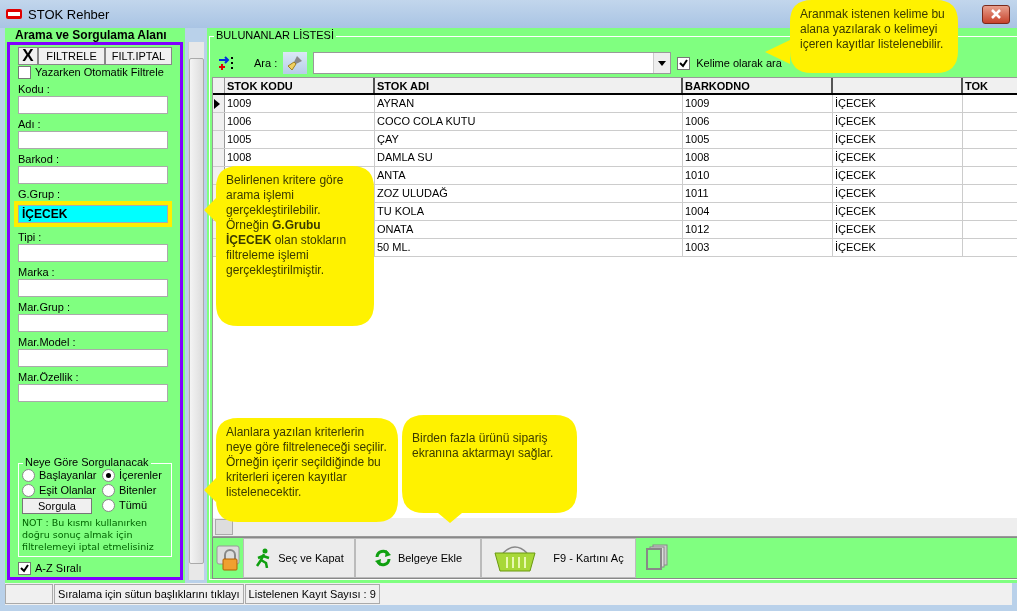 The image size is (1017, 611). What do you see at coordinates (391, 175) in the screenshot?
I see `table-cell: ANTA` at bounding box center [391, 175].